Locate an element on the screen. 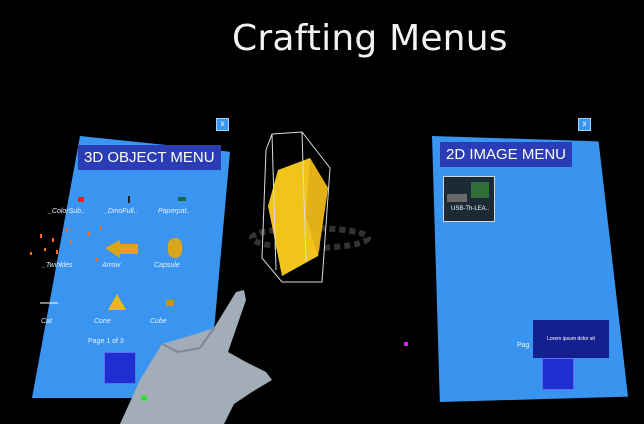  vr-hand is located at coordinates (196, 357).